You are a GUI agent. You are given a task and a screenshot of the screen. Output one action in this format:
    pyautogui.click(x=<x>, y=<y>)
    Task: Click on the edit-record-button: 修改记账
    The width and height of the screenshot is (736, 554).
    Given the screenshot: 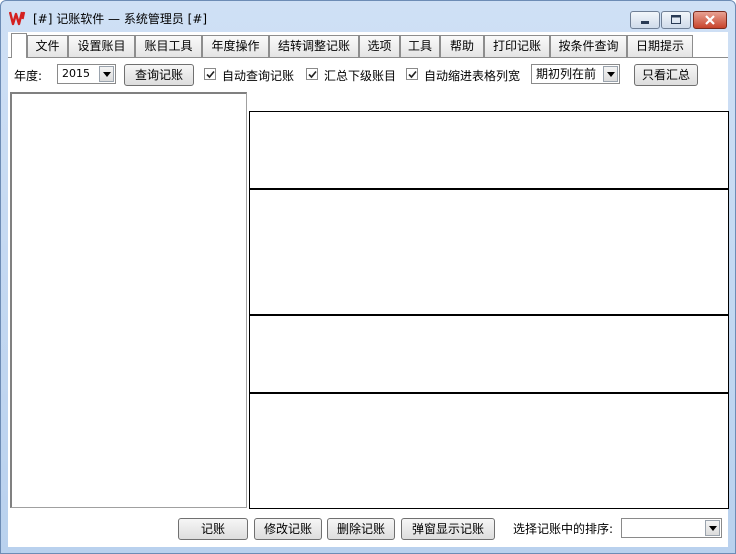 What is the action you would take?
    pyautogui.click(x=288, y=529)
    